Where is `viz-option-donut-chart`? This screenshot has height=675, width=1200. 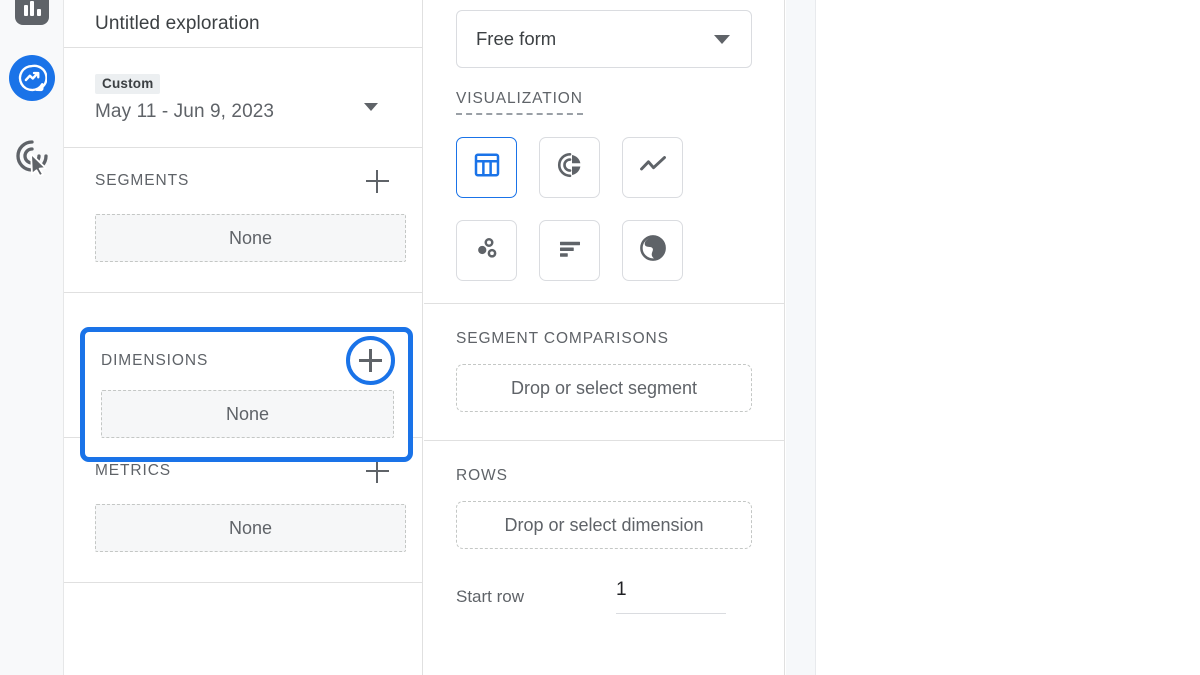
viz-option-donut-chart is located at coordinates (569, 167).